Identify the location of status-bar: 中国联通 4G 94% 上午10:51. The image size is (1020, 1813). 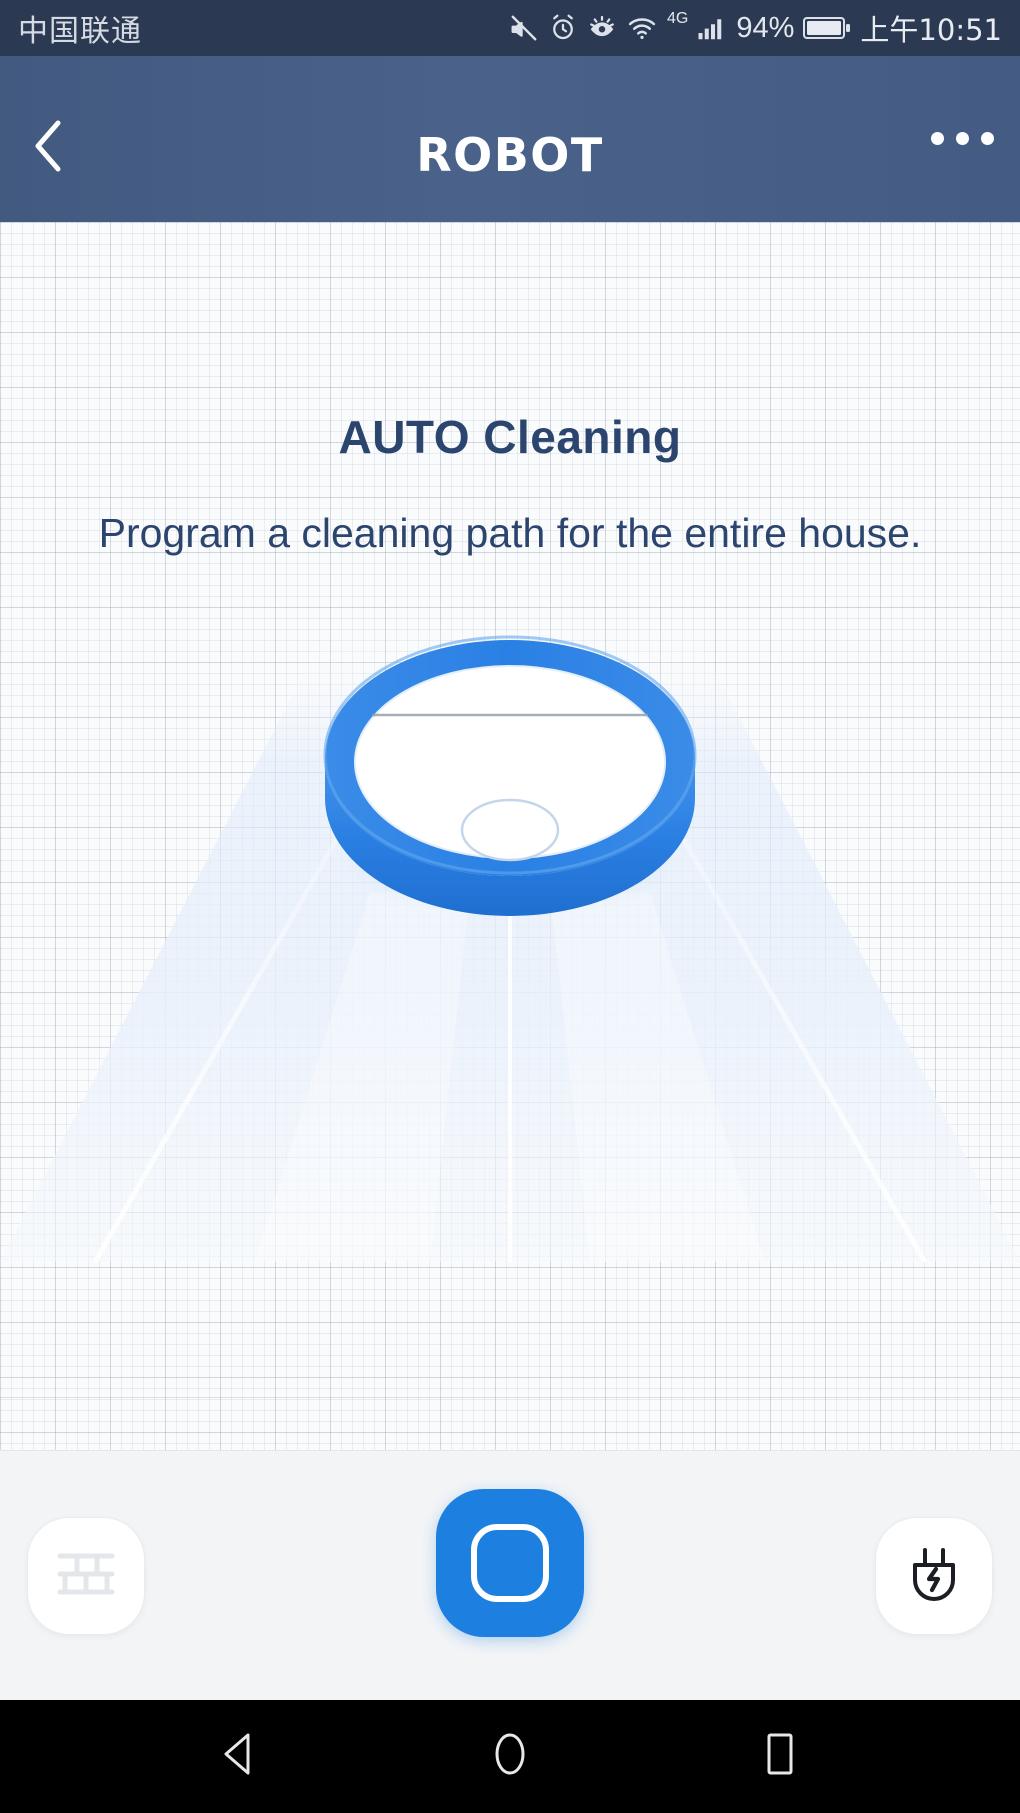
(510, 28).